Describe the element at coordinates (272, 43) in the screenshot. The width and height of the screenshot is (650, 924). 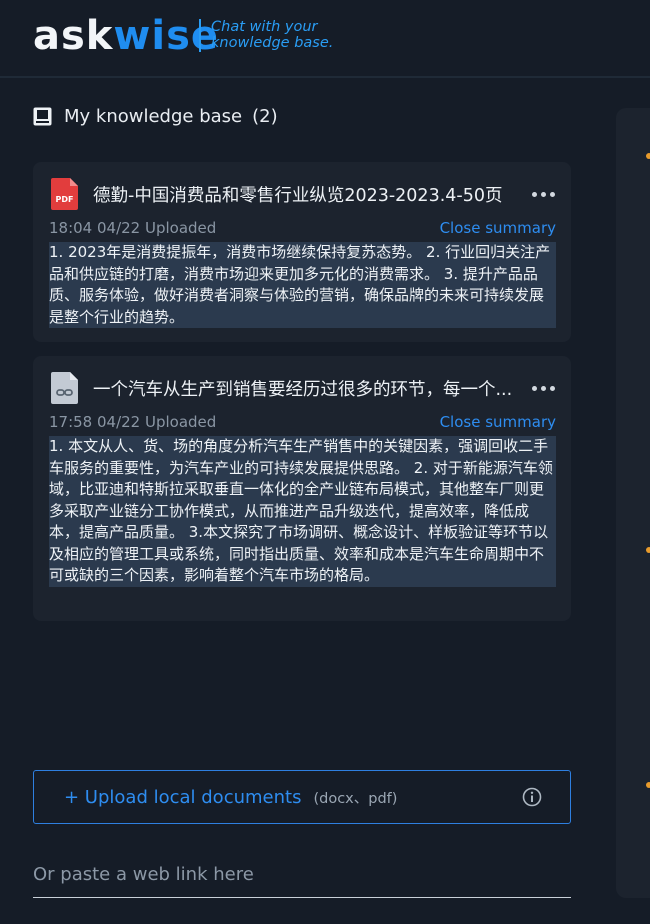
I see `tagline-line-2: knowledge base.` at that location.